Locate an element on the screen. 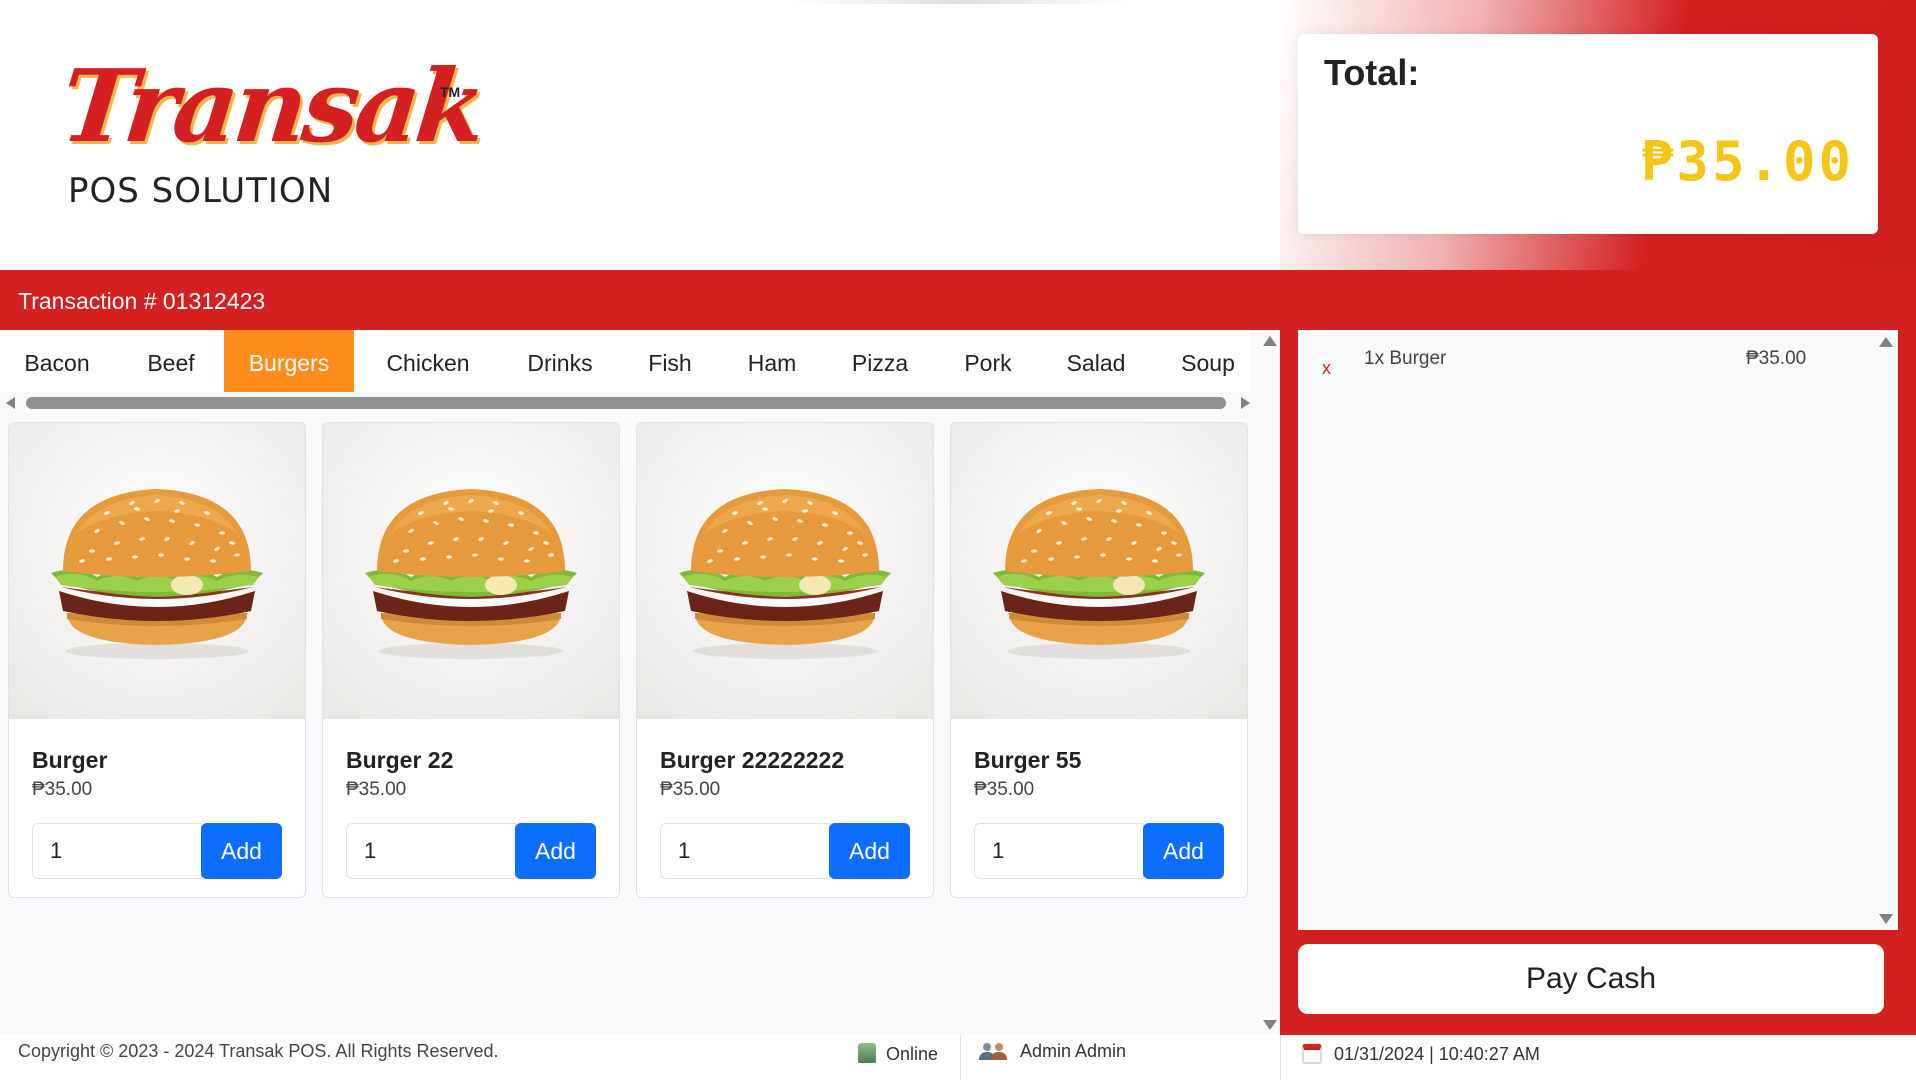  category-scrollbar-thumb is located at coordinates (626, 403).